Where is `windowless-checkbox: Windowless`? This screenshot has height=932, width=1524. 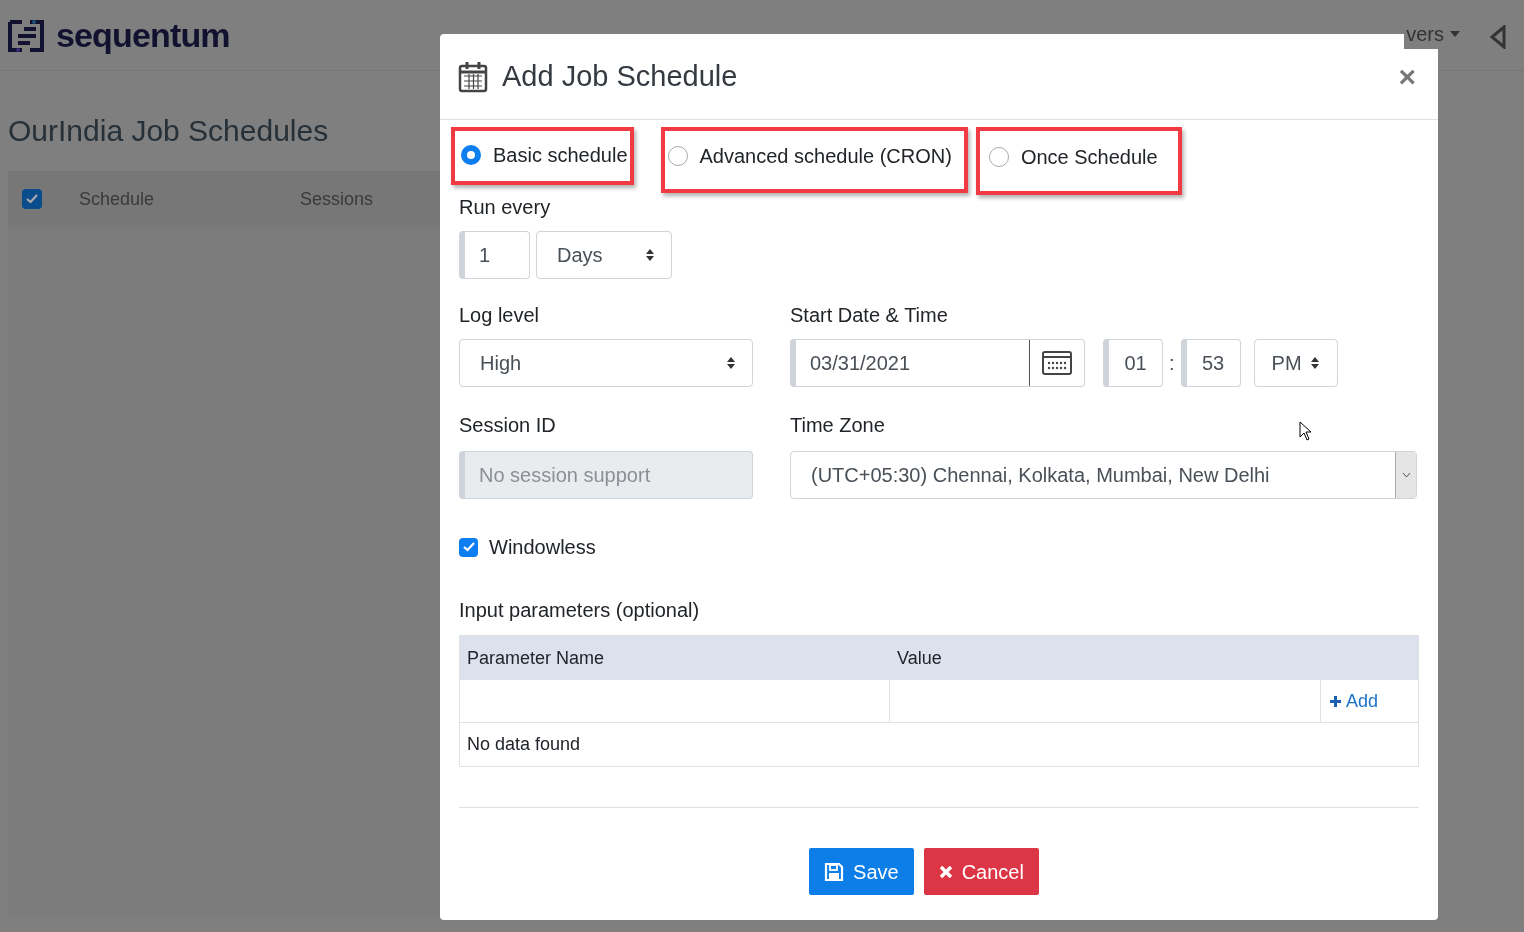 windowless-checkbox: Windowless is located at coordinates (939, 547).